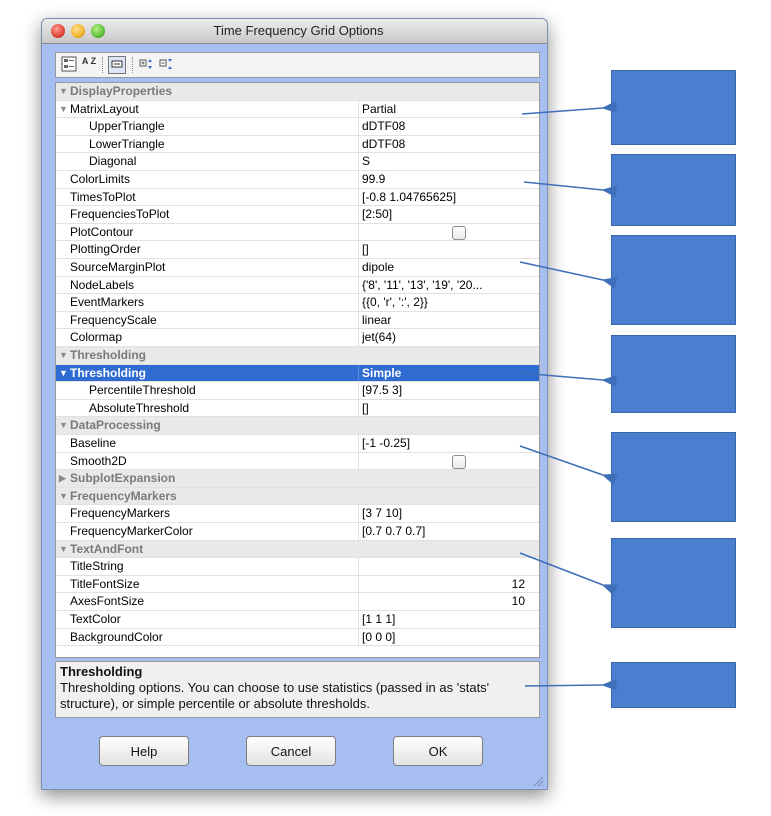  Describe the element at coordinates (100, 179) in the screenshot. I see `property-name: ColorLimits` at that location.